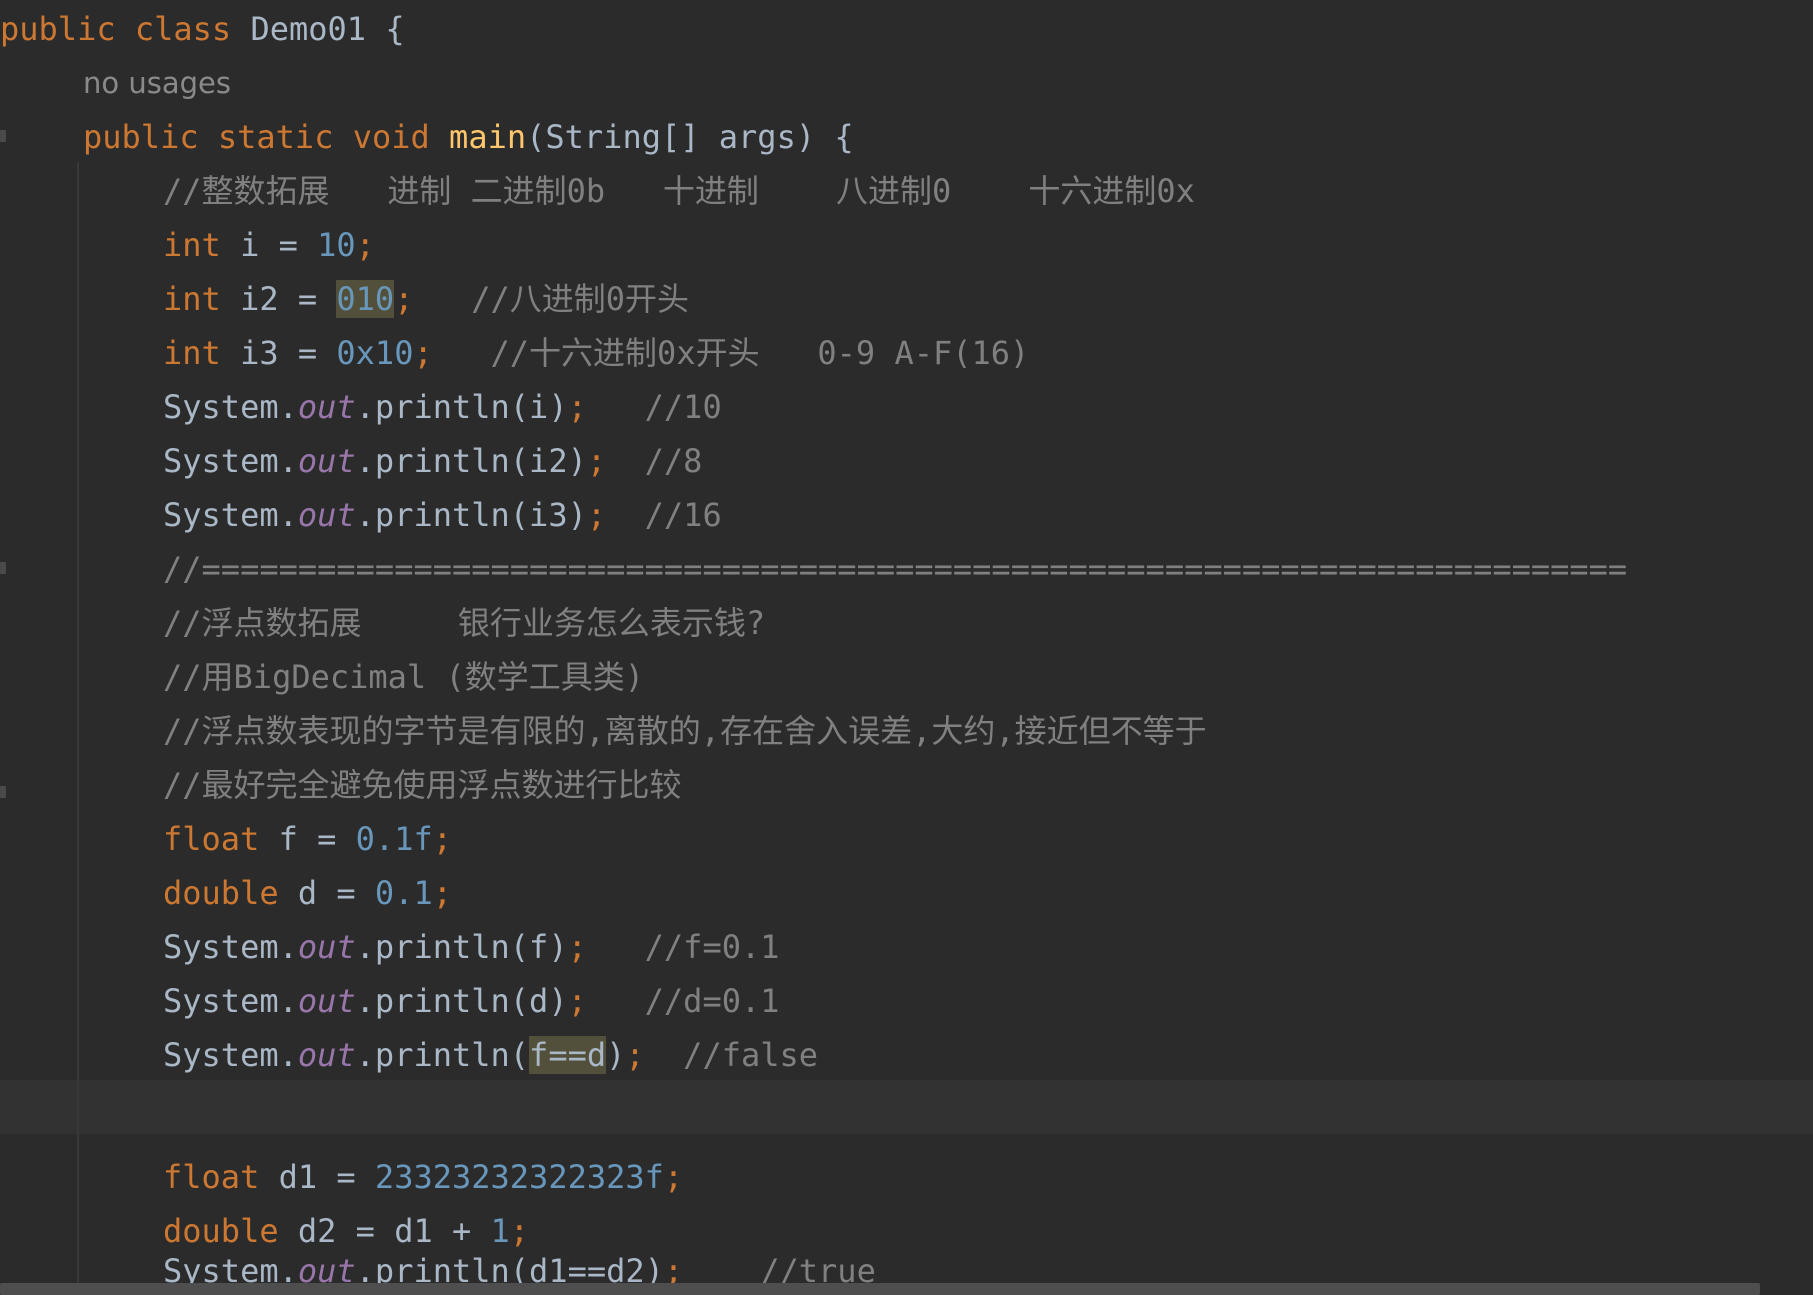 This screenshot has width=1813, height=1295. Describe the element at coordinates (664, 515) in the screenshot. I see `comment: //16` at that location.